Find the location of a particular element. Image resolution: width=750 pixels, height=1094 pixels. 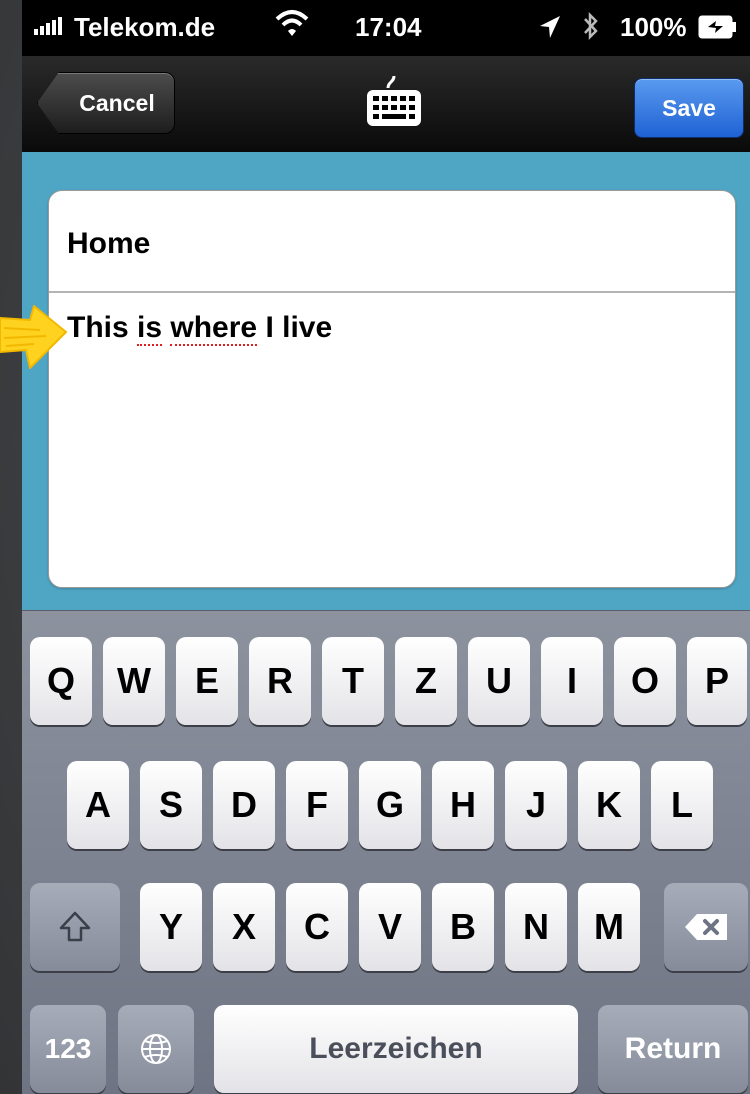

return-key: Return is located at coordinates (673, 1049).